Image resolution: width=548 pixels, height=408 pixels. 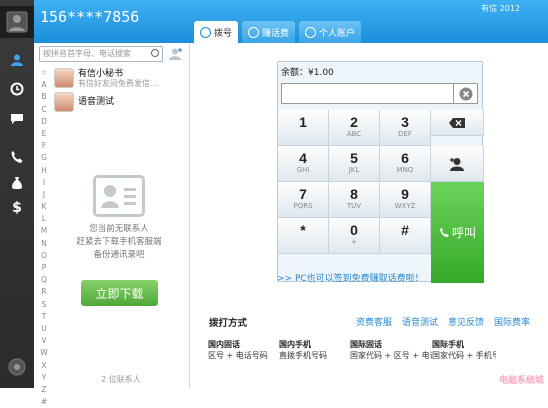 I want to click on key-digit: 5, so click(x=354, y=158).